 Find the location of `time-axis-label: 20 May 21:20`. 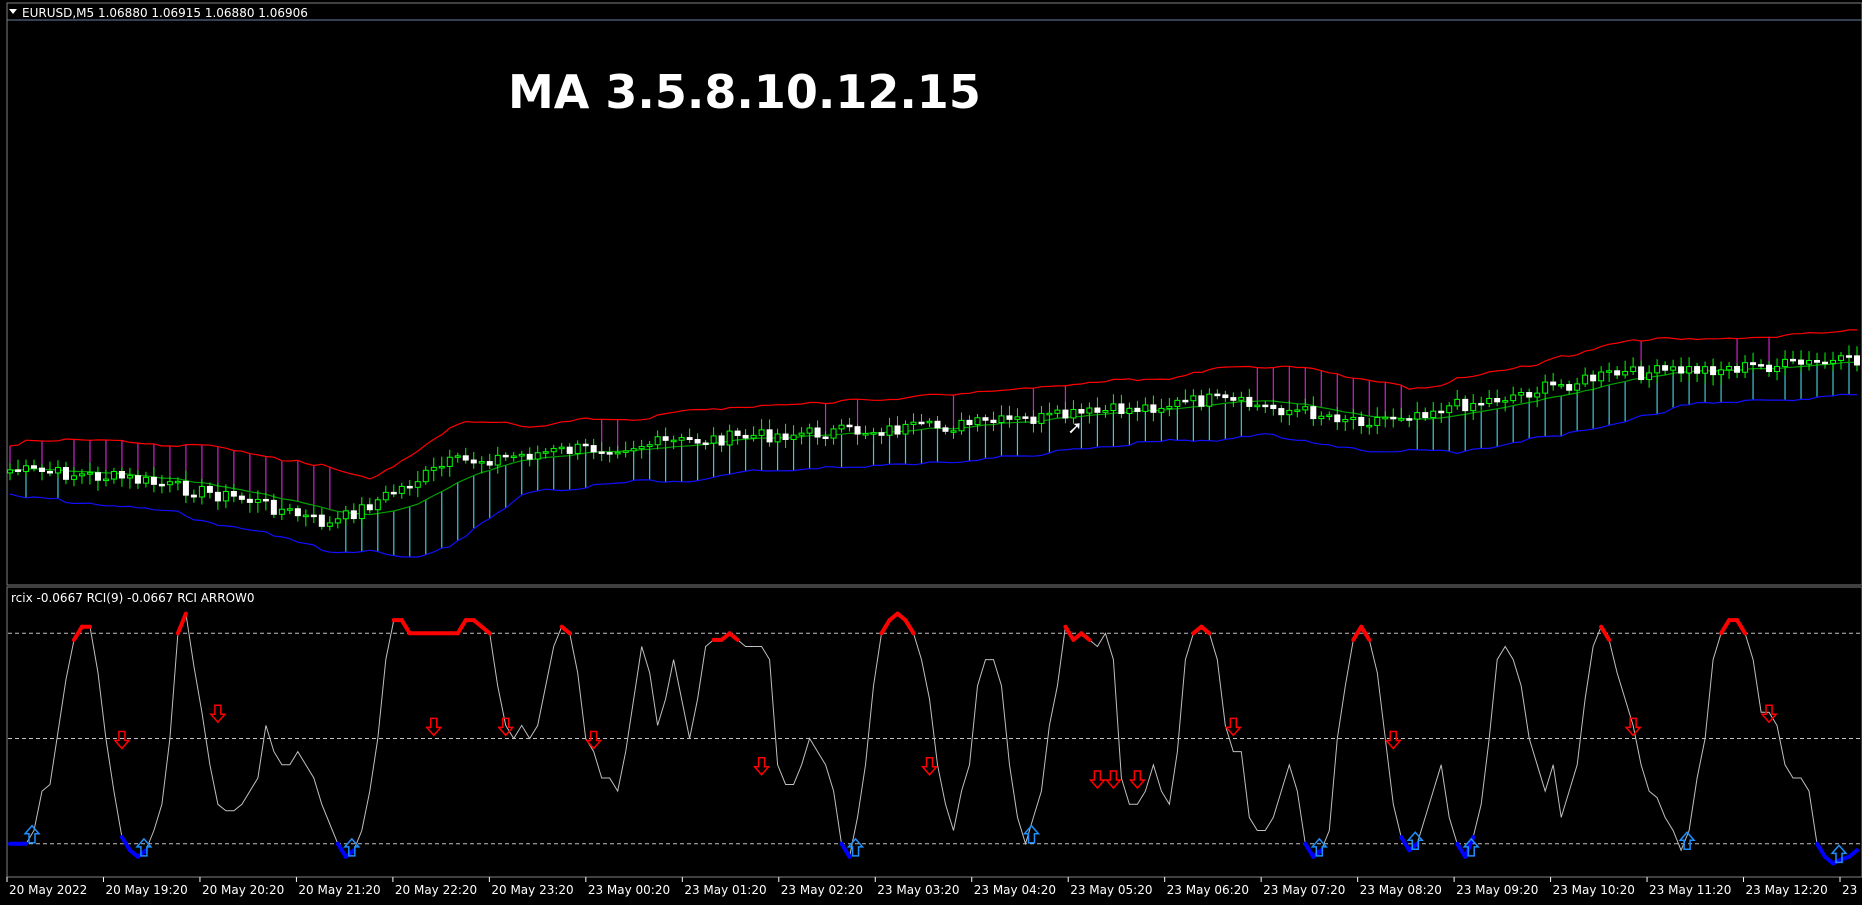

time-axis-label: 20 May 21:20 is located at coordinates (339, 890).